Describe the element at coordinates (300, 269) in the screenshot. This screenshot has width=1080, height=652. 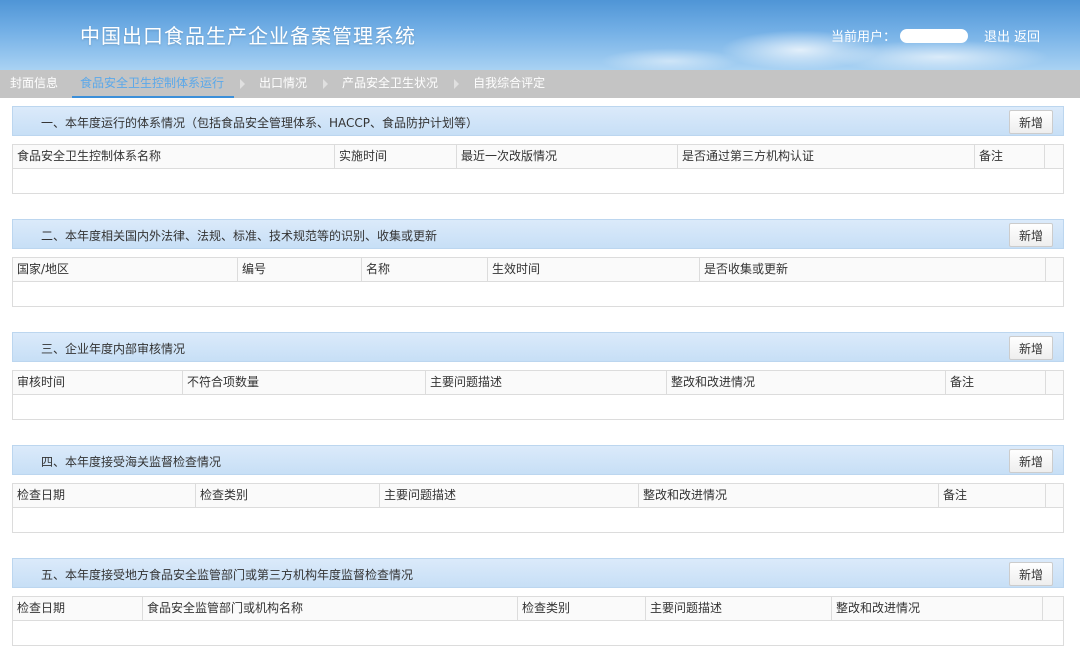
I see `column-header: 编号` at that location.